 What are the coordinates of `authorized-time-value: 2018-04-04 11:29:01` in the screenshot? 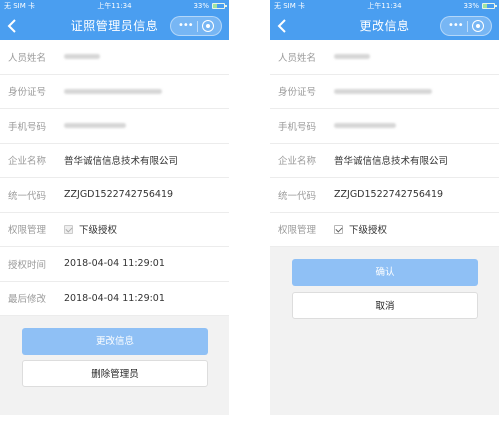 It's located at (114, 264).